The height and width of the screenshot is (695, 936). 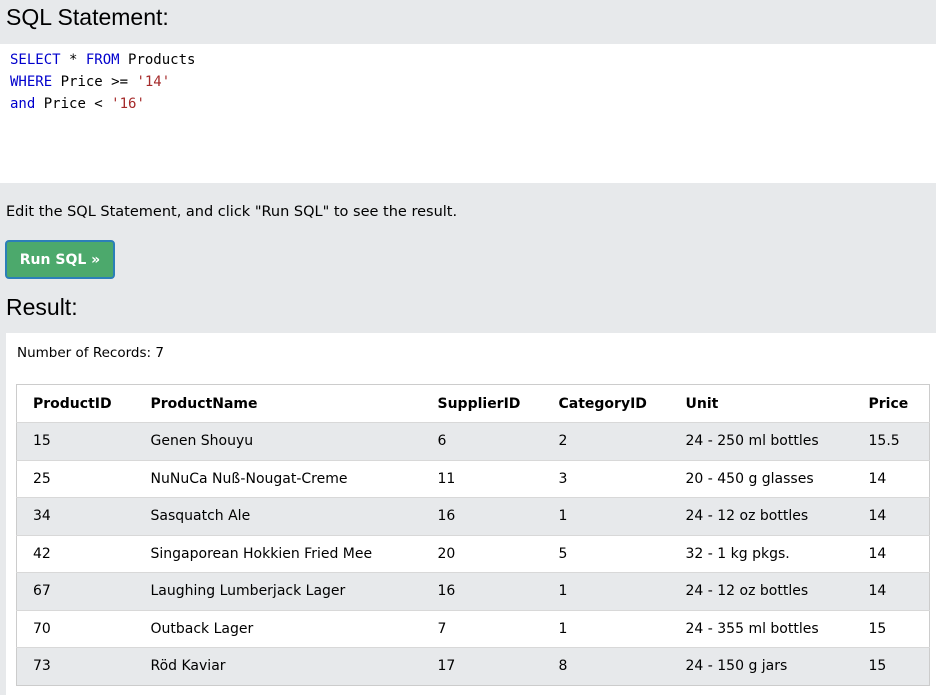 What do you see at coordinates (884, 441) in the screenshot?
I see `table-cell: 15.5` at bounding box center [884, 441].